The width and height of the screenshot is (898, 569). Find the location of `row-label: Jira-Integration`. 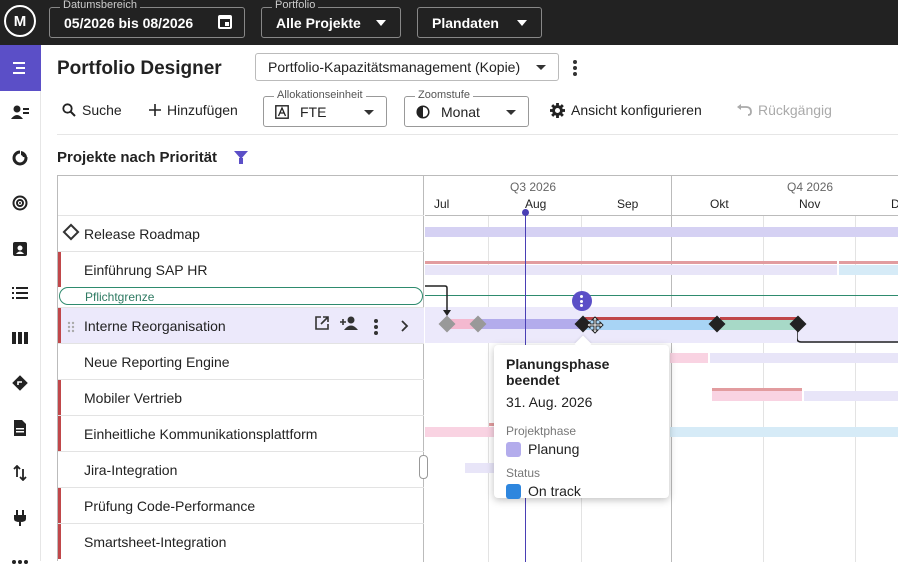

row-label: Jira-Integration is located at coordinates (131, 470).